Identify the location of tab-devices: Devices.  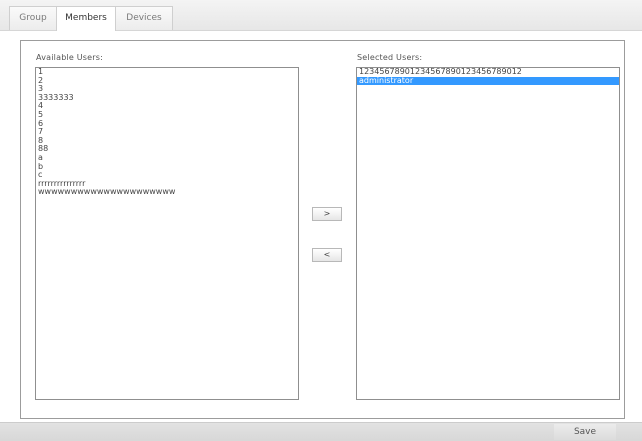
(144, 18).